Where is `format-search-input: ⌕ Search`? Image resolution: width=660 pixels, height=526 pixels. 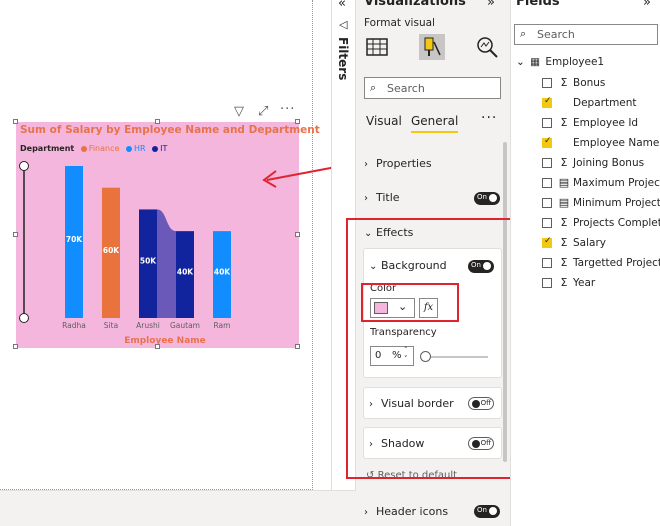 format-search-input: ⌕ Search is located at coordinates (432, 88).